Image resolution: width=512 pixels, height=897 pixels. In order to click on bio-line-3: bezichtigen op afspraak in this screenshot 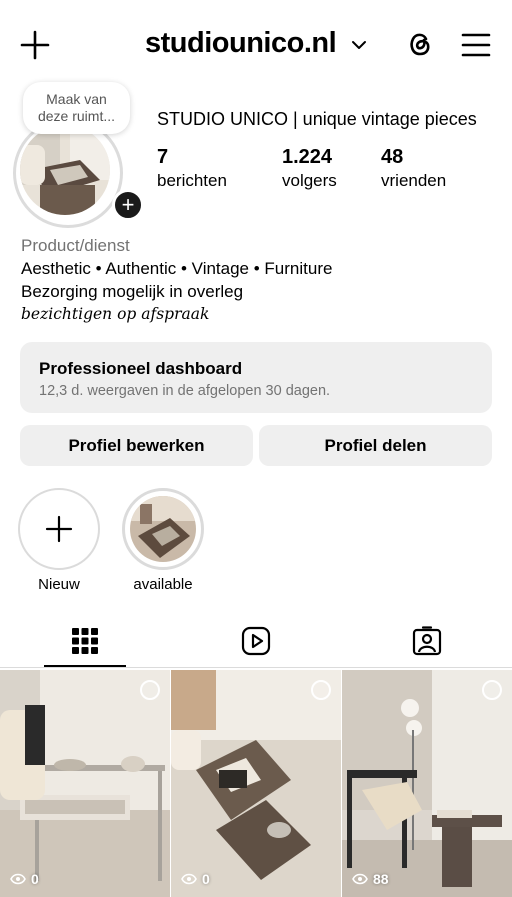, I will do `click(115, 314)`.